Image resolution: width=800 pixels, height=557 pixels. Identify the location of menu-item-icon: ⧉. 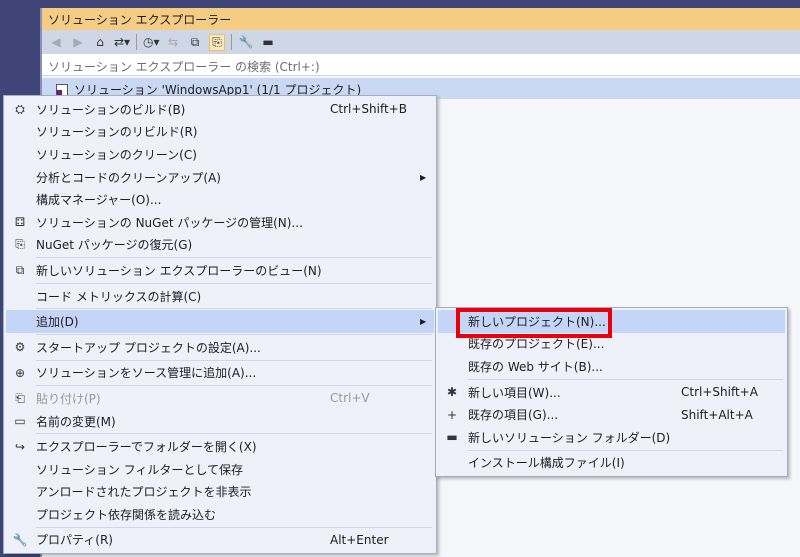
(20, 269).